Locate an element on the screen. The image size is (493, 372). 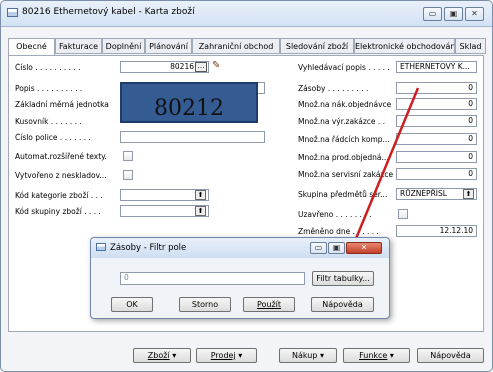
window-icon is located at coordinates (12, 12).